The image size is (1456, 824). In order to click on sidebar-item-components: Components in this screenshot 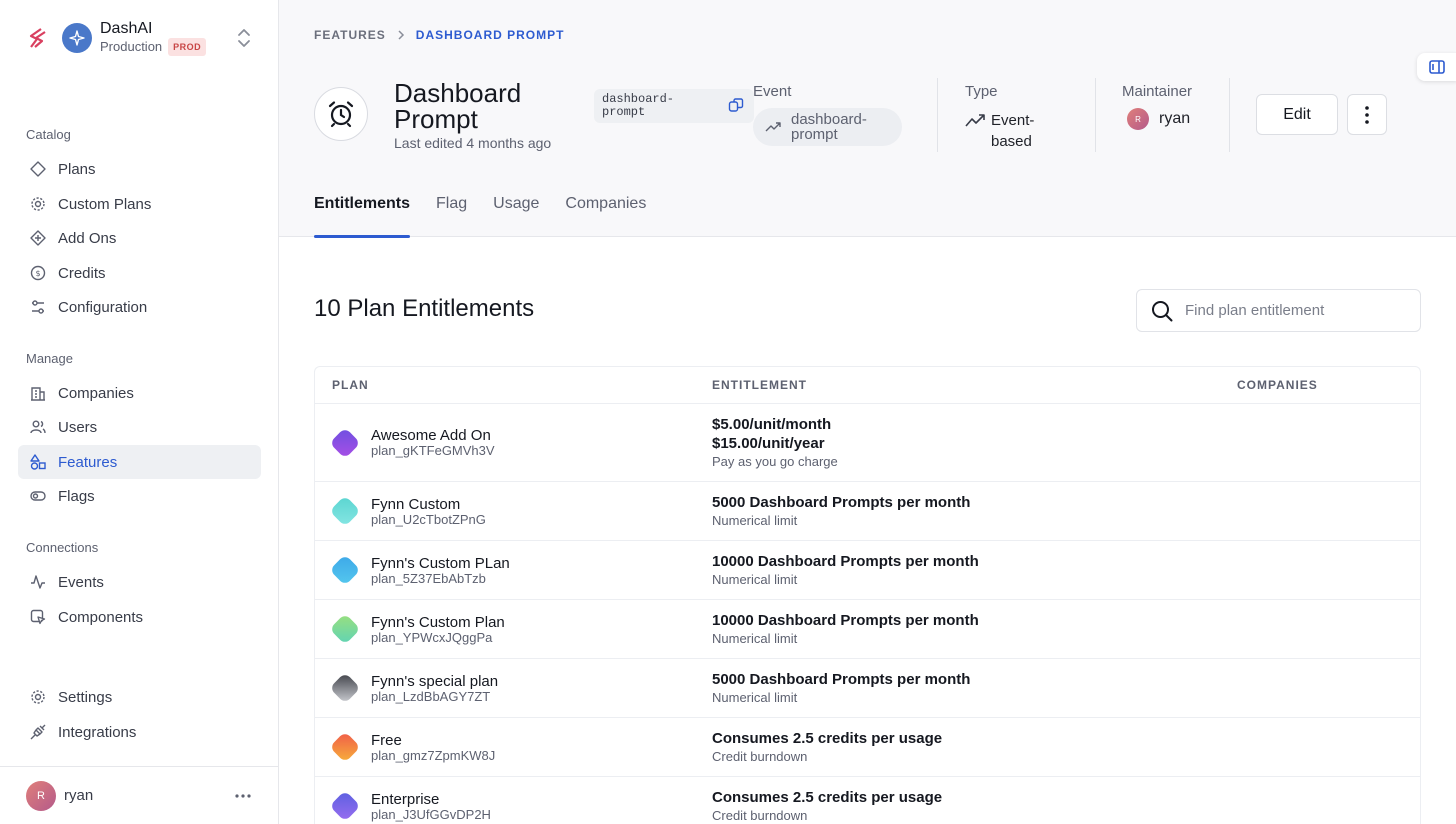, I will do `click(139, 617)`.